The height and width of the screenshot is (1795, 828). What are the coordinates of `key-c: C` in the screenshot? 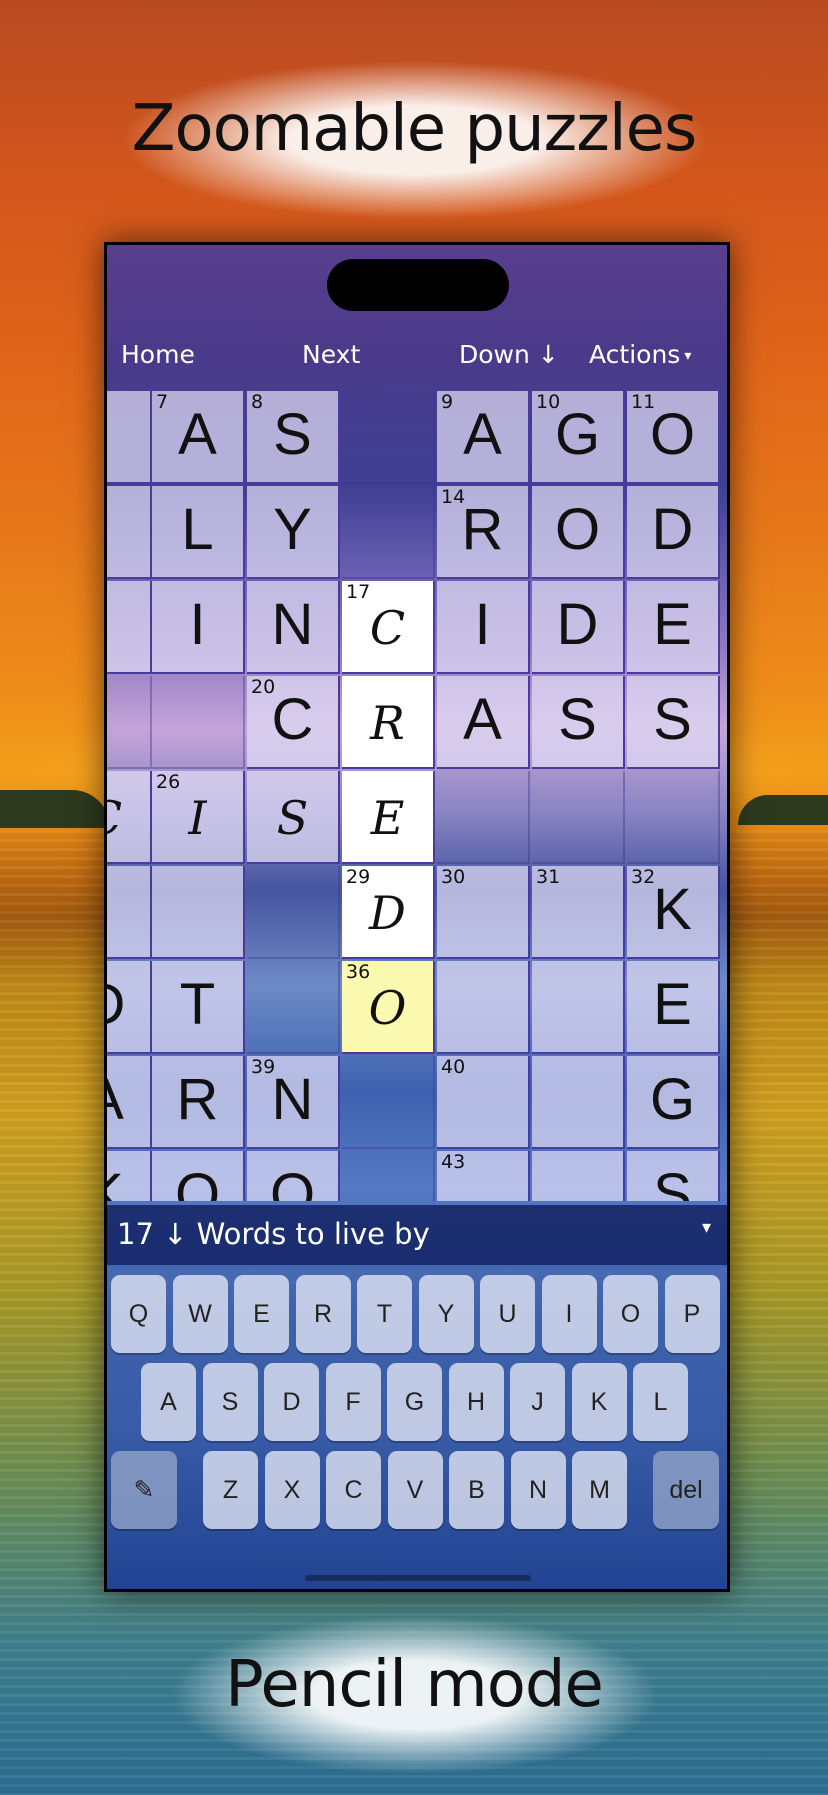 It's located at (353, 1490).